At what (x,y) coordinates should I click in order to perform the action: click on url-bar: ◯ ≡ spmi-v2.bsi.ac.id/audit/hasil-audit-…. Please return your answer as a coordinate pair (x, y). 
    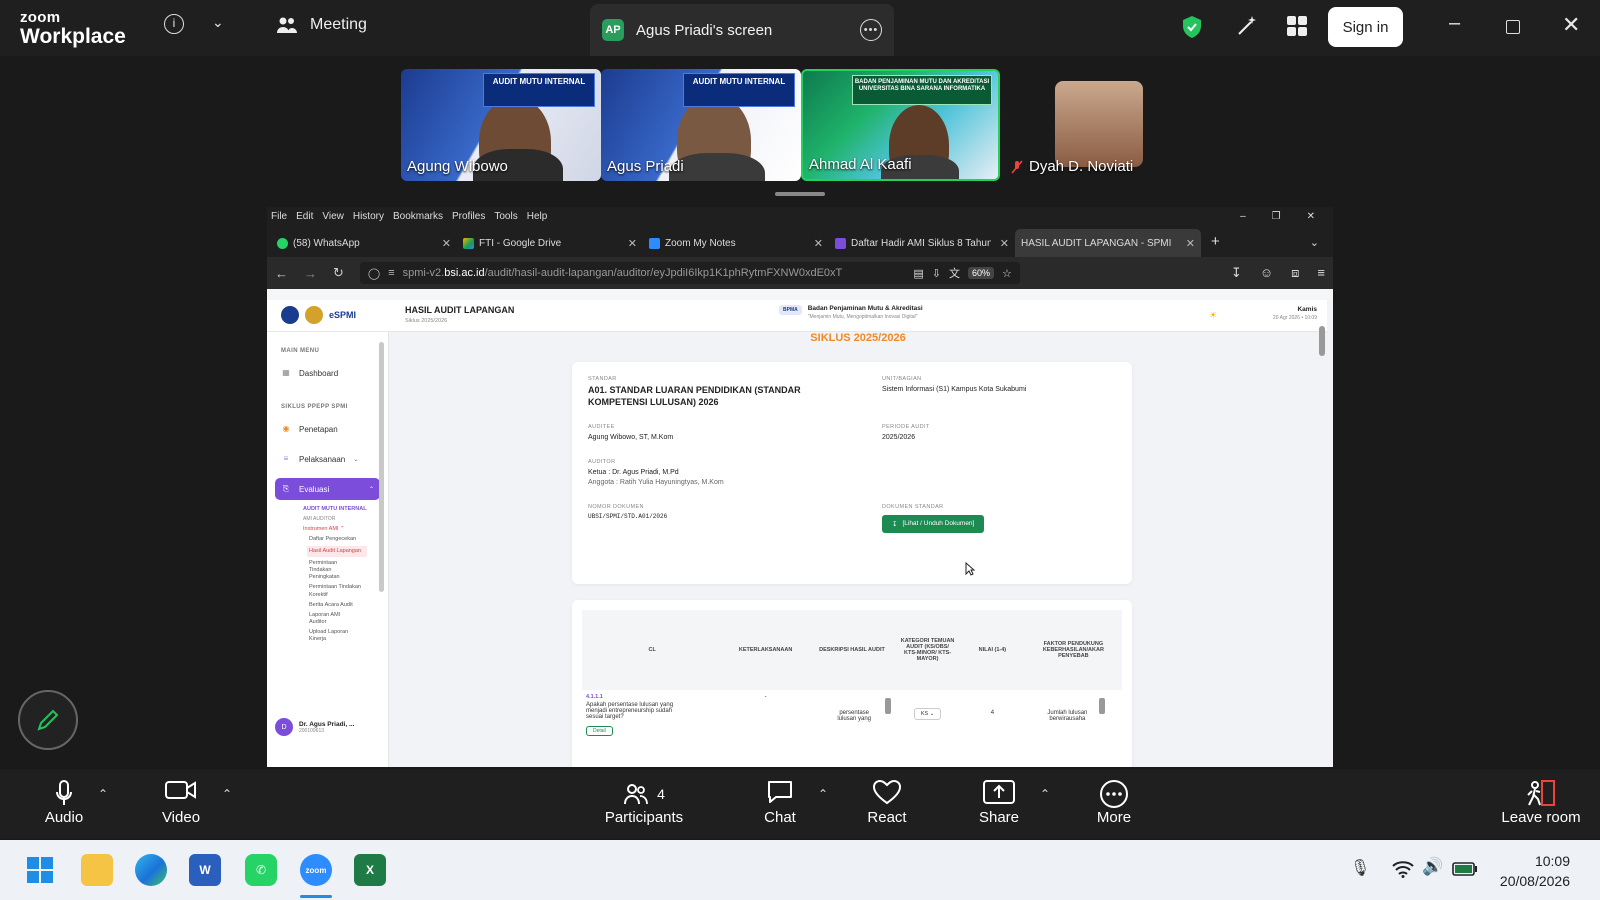
    Looking at the image, I should click on (689, 273).